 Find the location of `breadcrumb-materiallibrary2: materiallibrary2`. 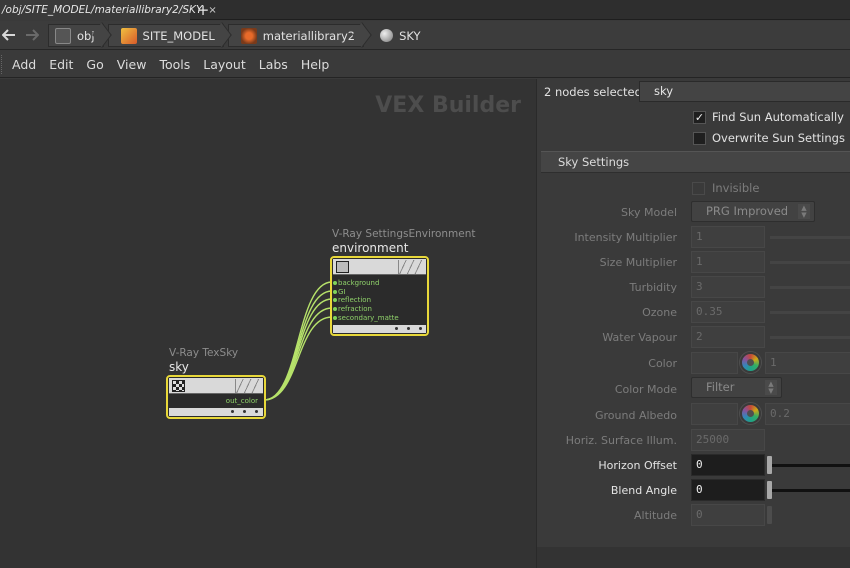

breadcrumb-materiallibrary2: materiallibrary2 is located at coordinates (296, 35).